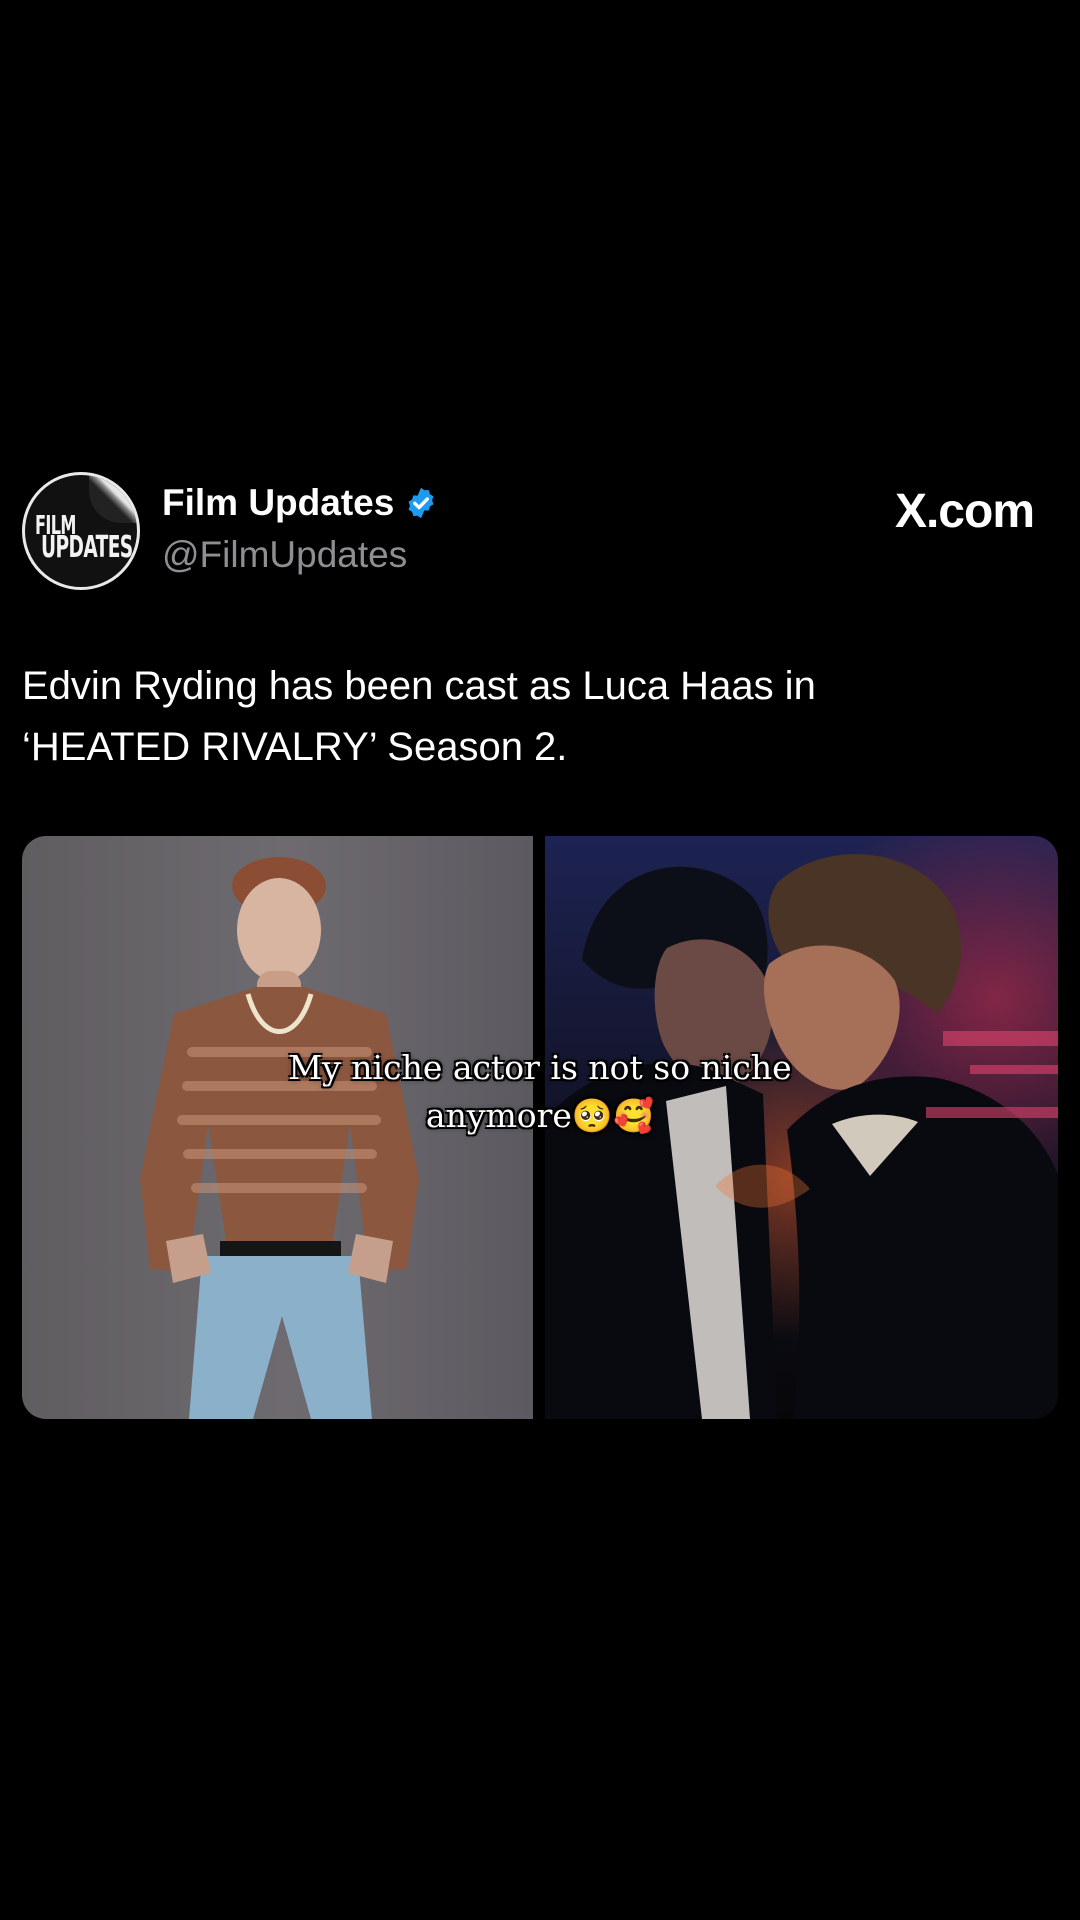 Image resolution: width=1080 pixels, height=1920 pixels. I want to click on overlay-caption: My niche actor is not so niche anymore🥺🥰, so click(540, 1092).